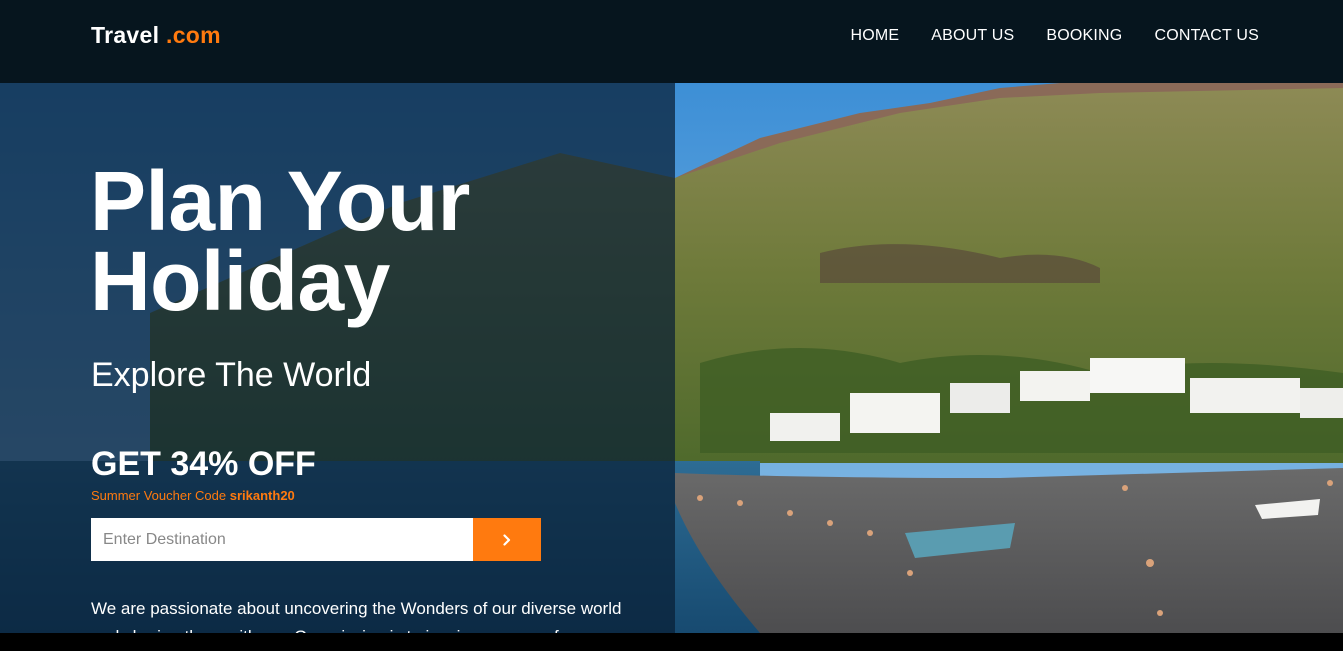  I want to click on chevron-right-icon, so click(507, 539).